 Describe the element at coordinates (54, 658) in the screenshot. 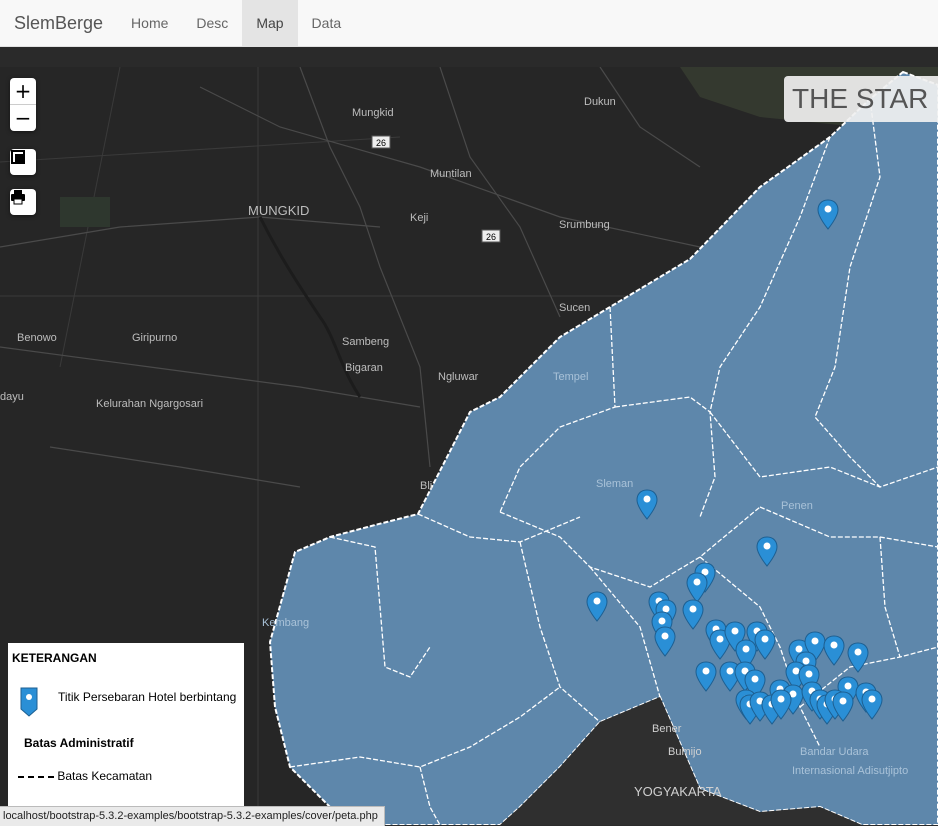

I see `legend-heading: KETERANGAN` at that location.